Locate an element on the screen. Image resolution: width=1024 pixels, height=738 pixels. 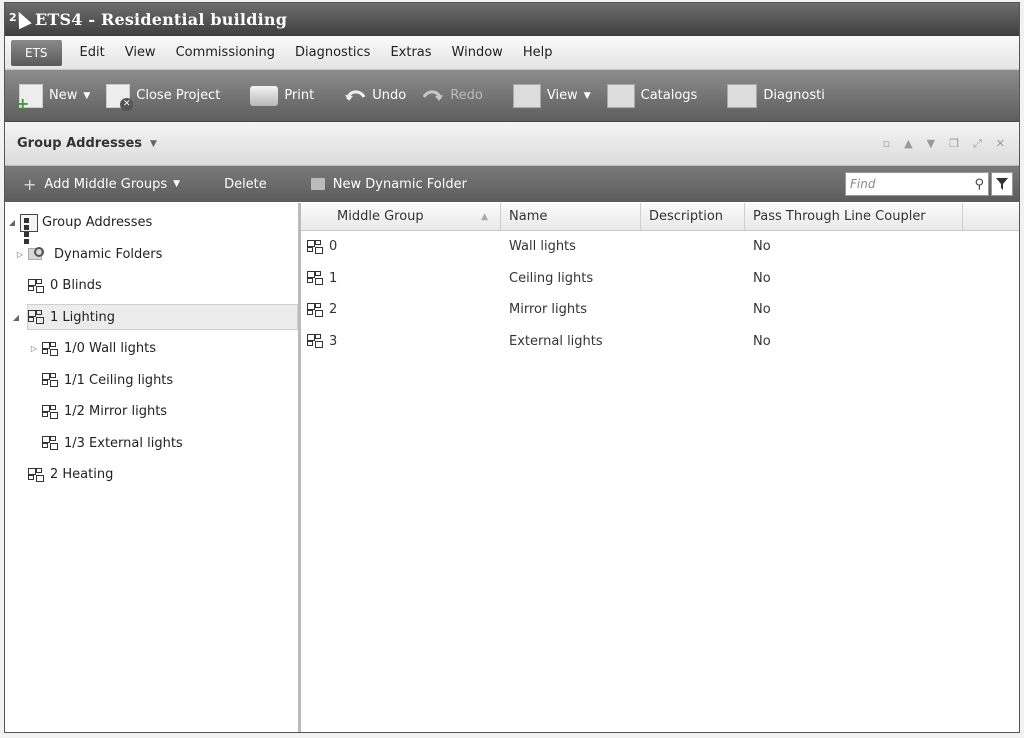
column-header-name: Name is located at coordinates (571, 216).